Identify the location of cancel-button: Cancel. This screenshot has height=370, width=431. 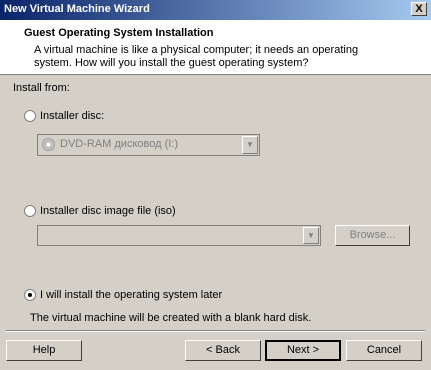
(384, 350).